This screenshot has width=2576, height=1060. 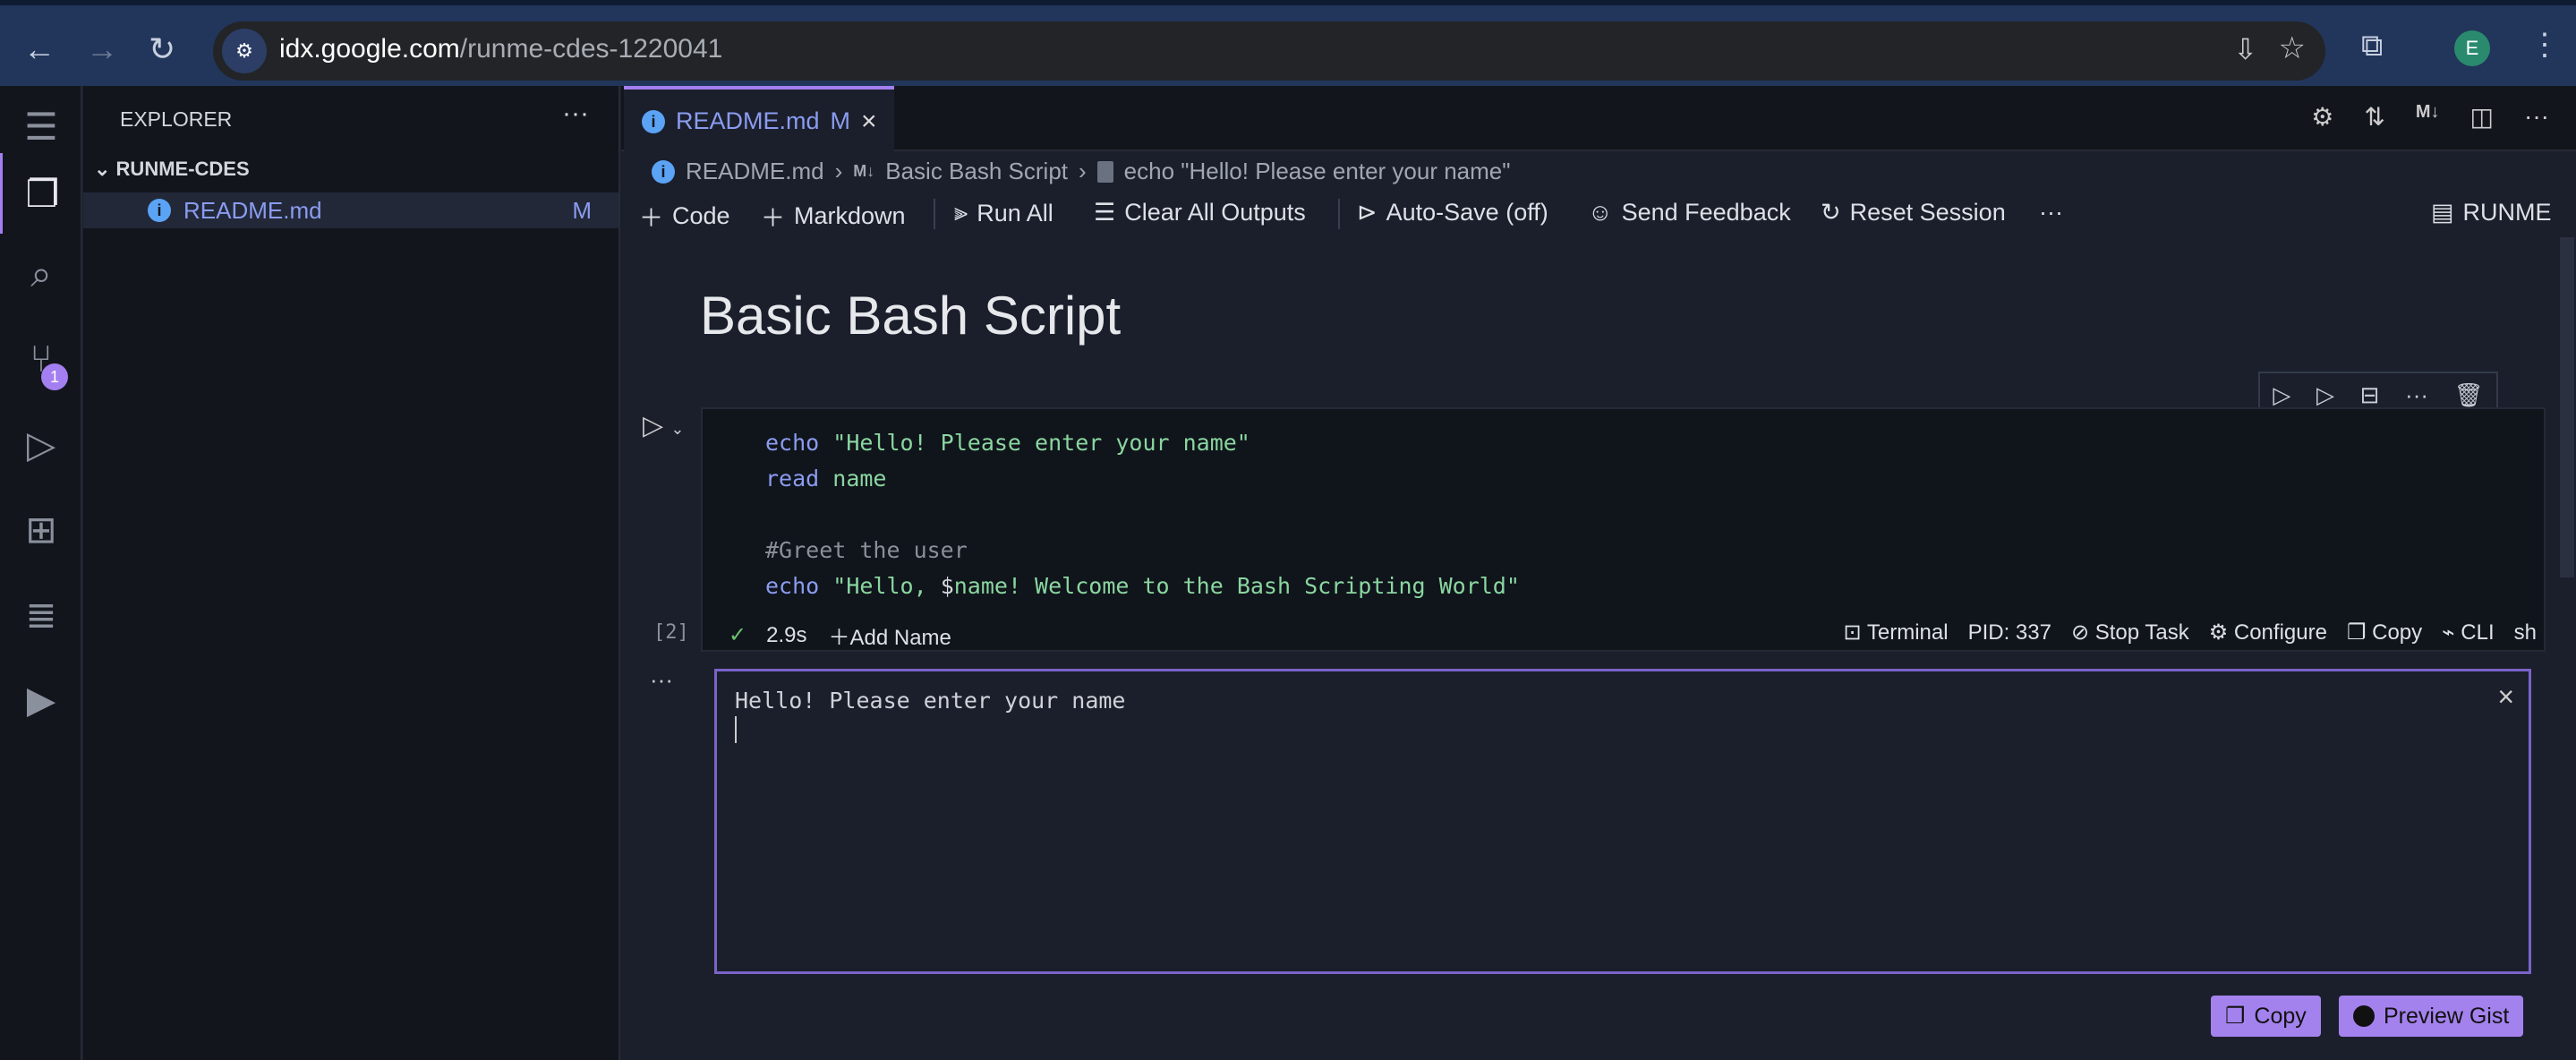 I want to click on reset-session-button: ↻ Reset Session, so click(x=1913, y=213).